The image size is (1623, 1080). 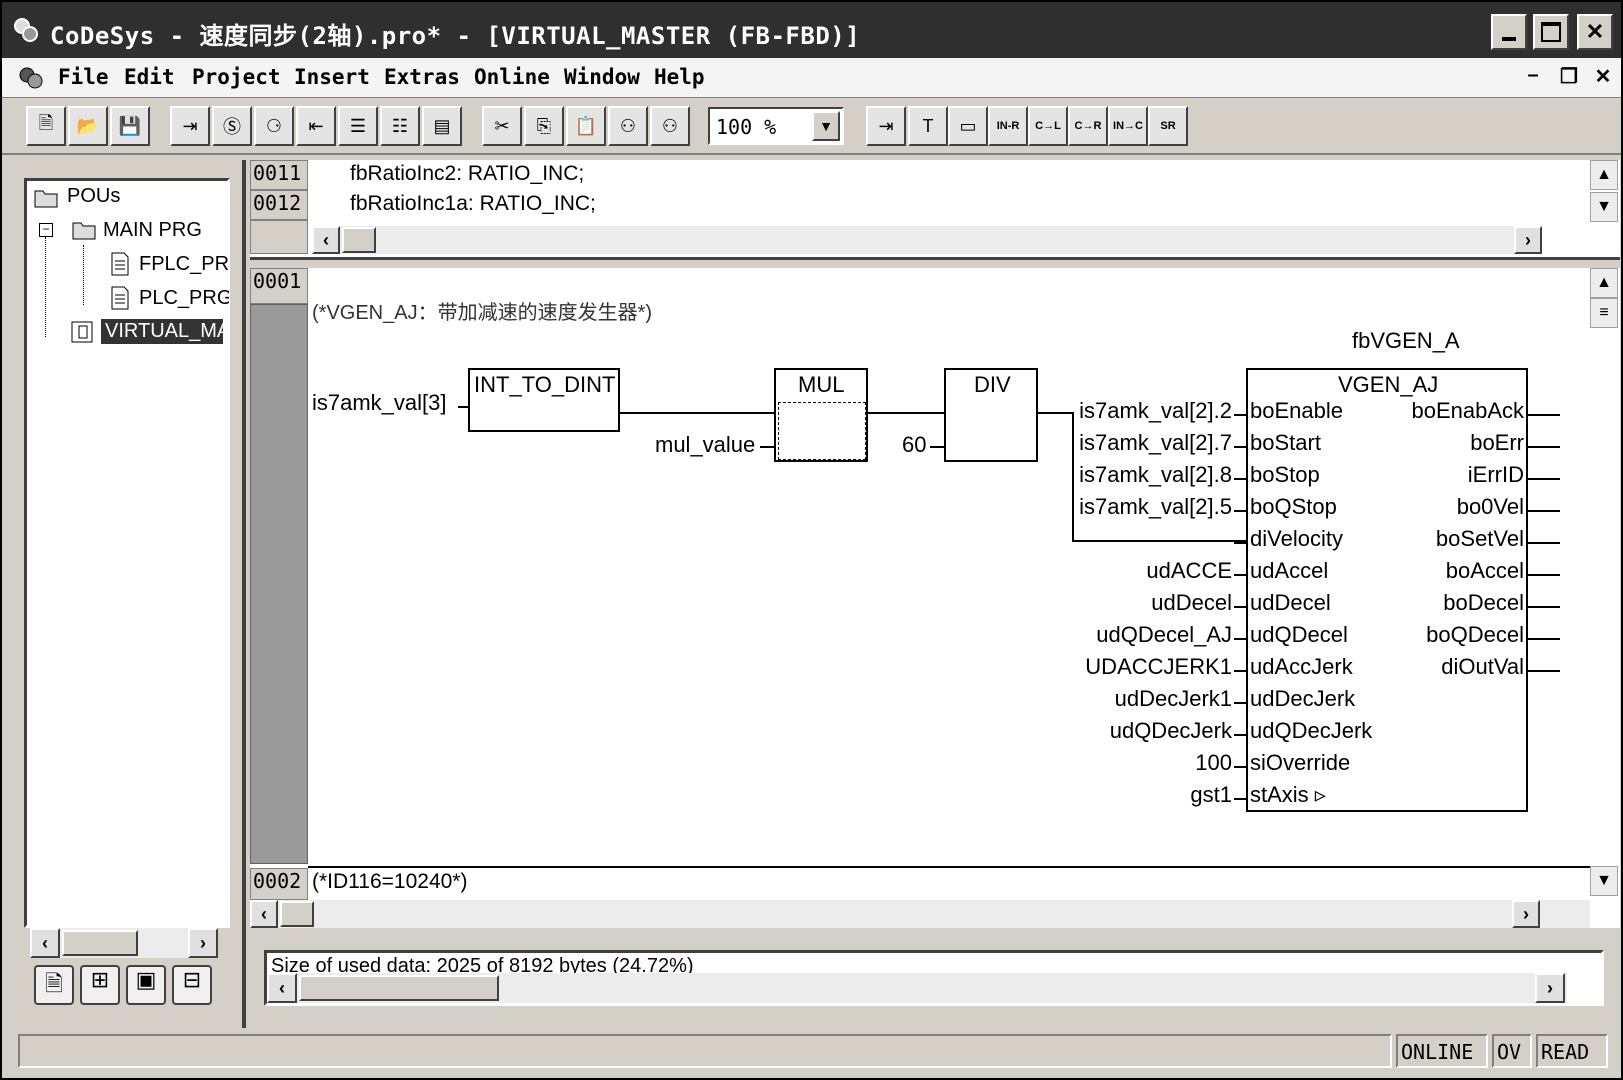 What do you see at coordinates (1173, 699) in the screenshot?
I see `fb-input-variable: udDecJerk1` at bounding box center [1173, 699].